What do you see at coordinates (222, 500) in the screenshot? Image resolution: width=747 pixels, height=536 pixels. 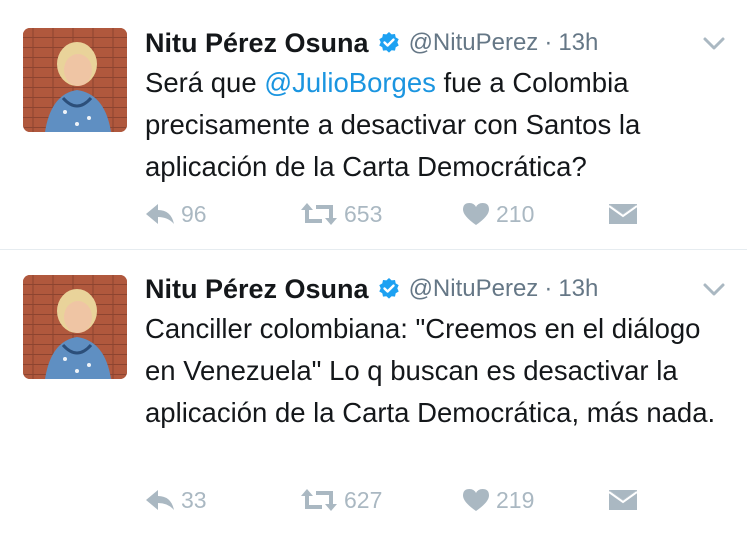 I see `reply-button: 33` at bounding box center [222, 500].